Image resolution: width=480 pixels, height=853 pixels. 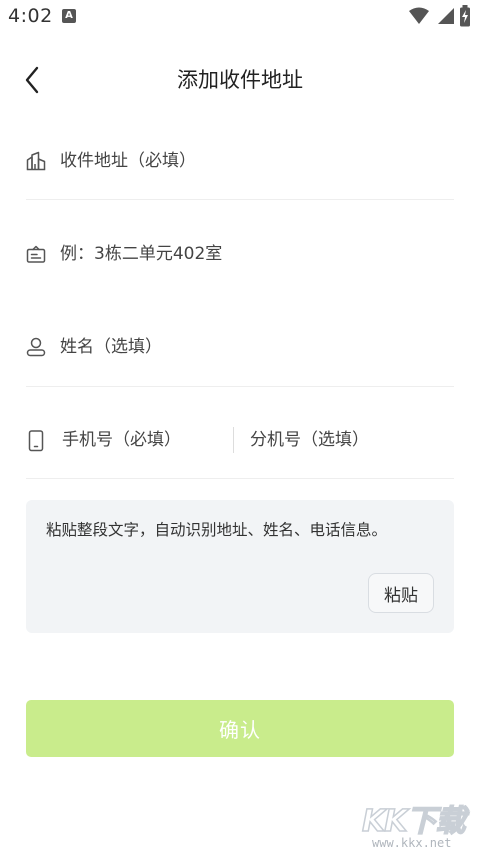 What do you see at coordinates (401, 593) in the screenshot?
I see `paste-button: 粘贴` at bounding box center [401, 593].